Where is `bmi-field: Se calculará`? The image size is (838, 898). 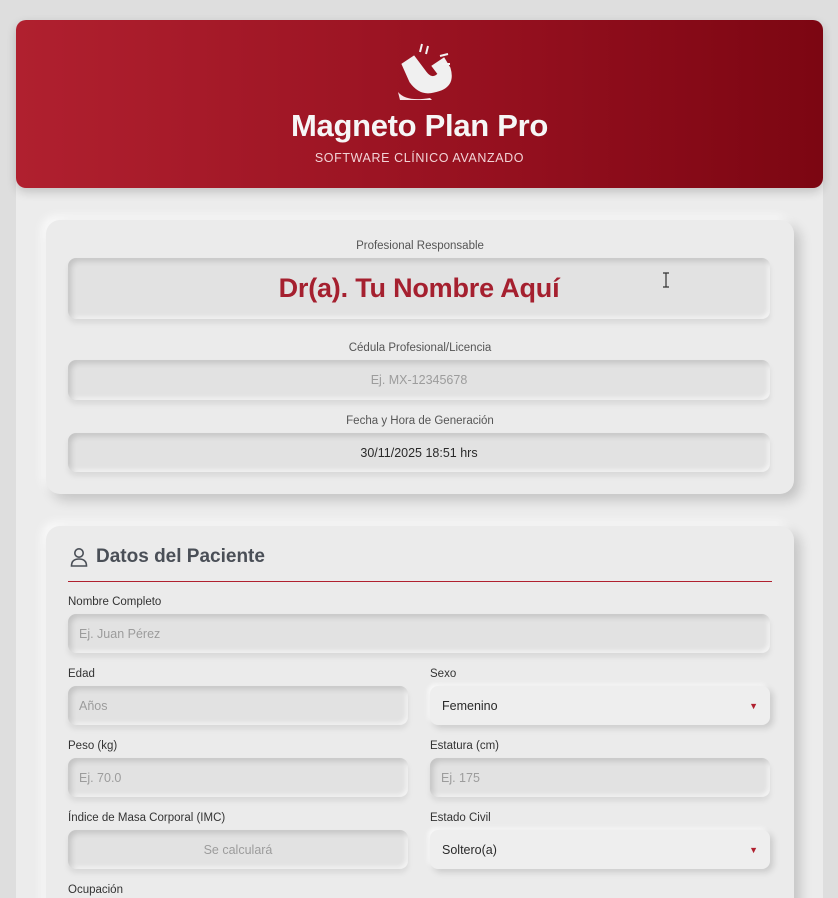 bmi-field: Se calculará is located at coordinates (238, 849).